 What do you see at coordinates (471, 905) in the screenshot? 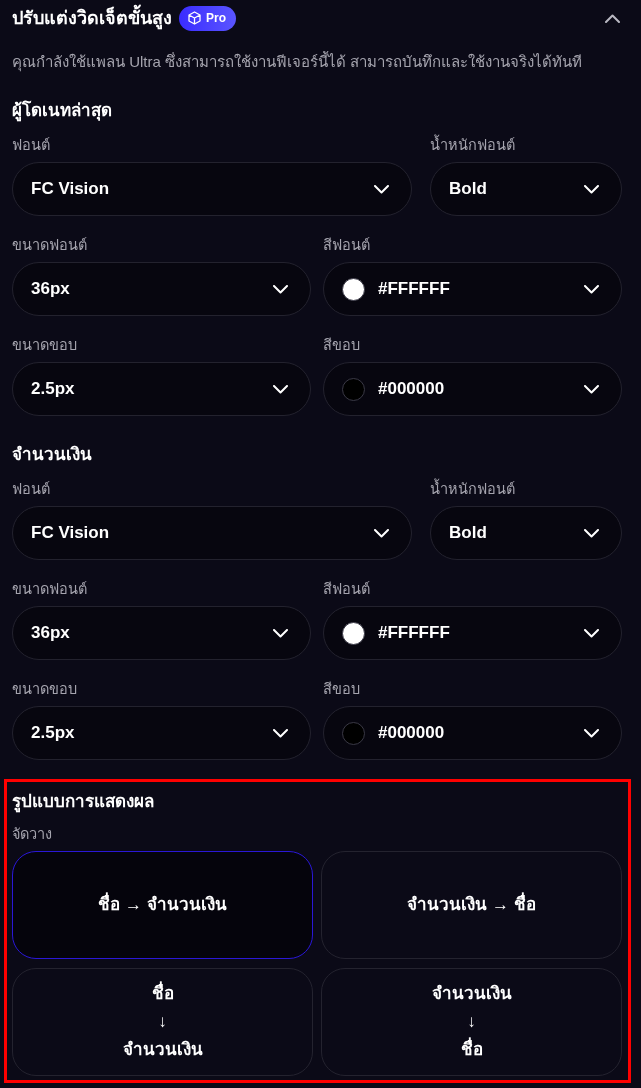
I see `layout-option: จำนวนเงิน → ชื่อ` at bounding box center [471, 905].